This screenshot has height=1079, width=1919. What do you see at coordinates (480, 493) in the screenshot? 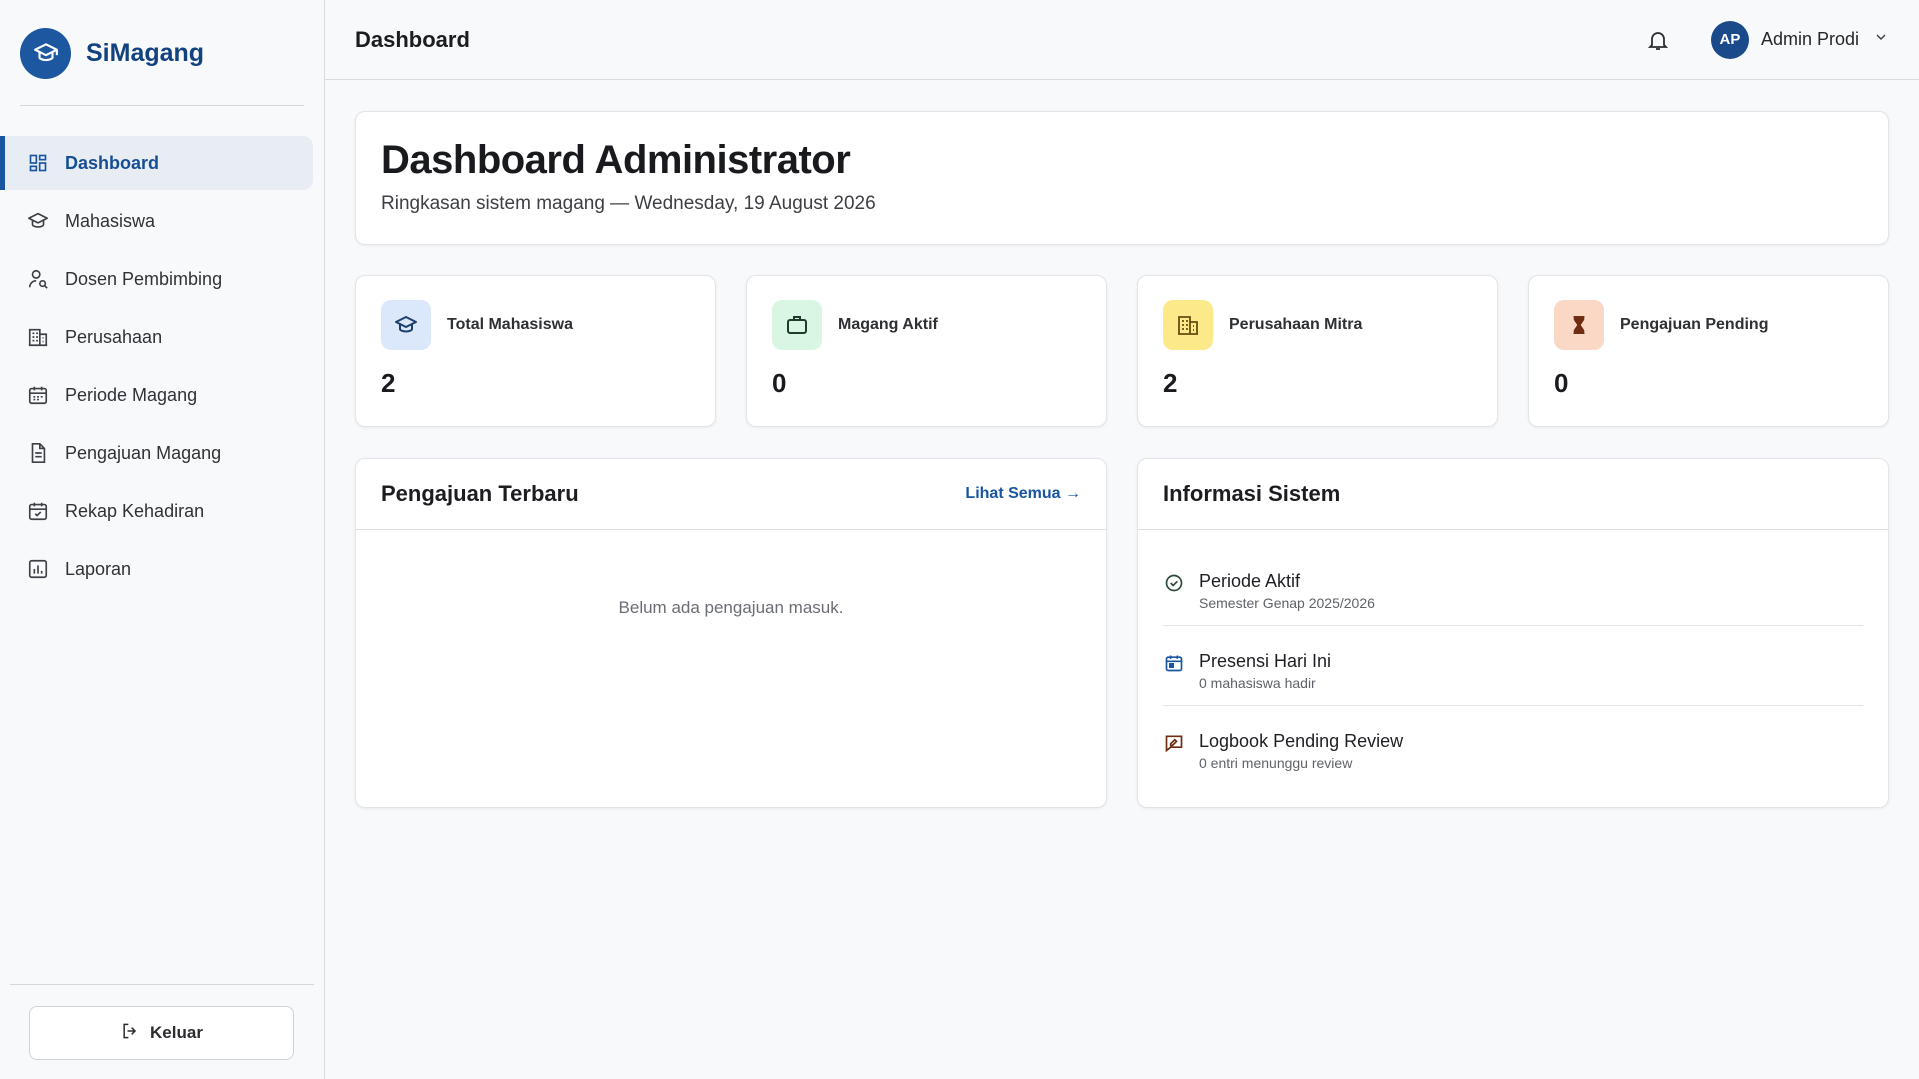
I see `panel-title: Pengajuan Terbaru` at bounding box center [480, 493].